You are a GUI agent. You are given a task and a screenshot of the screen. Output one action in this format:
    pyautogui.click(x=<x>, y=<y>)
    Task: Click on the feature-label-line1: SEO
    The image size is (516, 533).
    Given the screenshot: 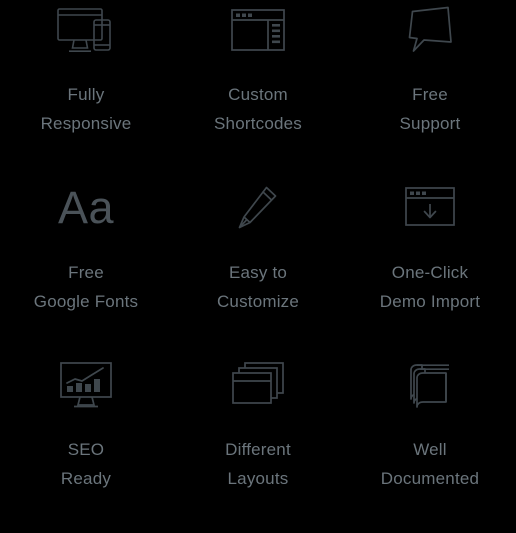 What is the action you would take?
    pyautogui.click(x=86, y=450)
    